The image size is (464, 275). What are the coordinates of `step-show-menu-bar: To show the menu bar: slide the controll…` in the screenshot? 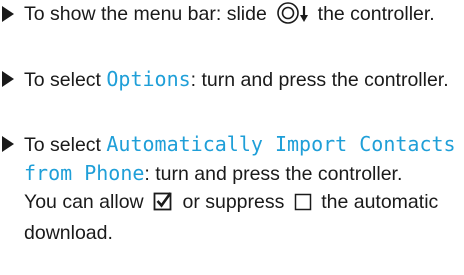 It's located at (230, 16).